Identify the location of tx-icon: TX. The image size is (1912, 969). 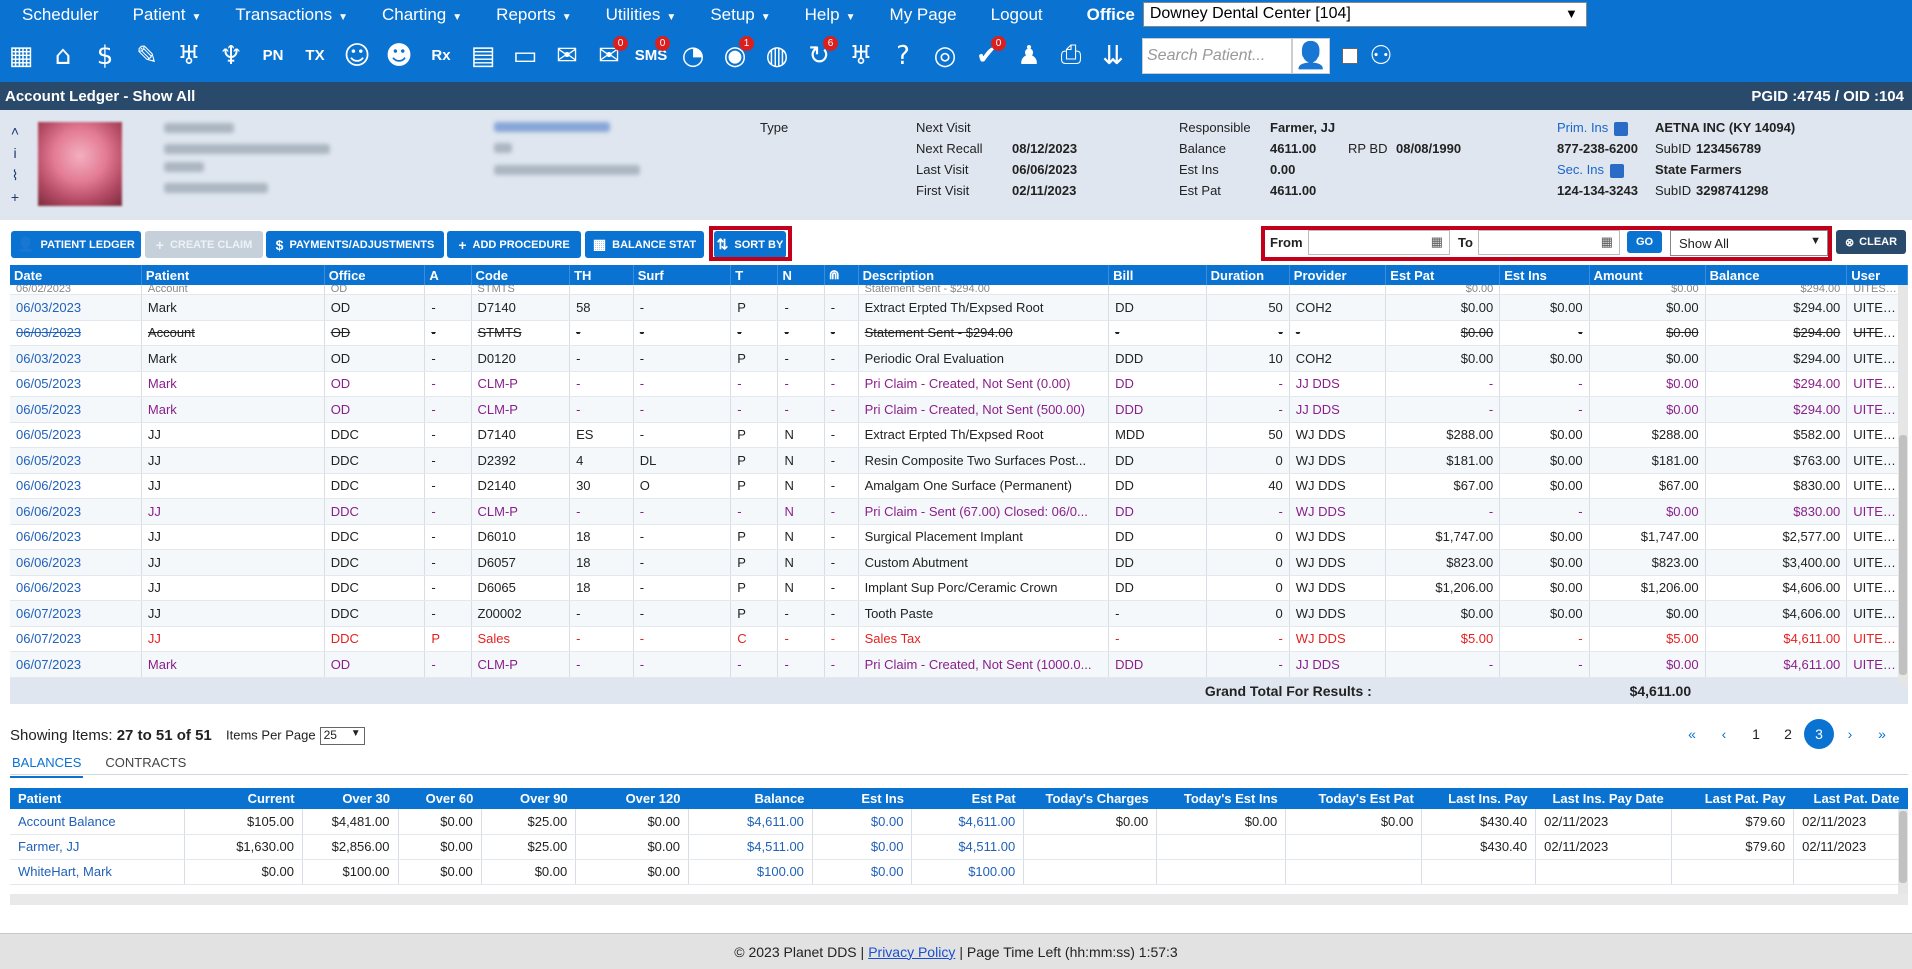
(315, 56).